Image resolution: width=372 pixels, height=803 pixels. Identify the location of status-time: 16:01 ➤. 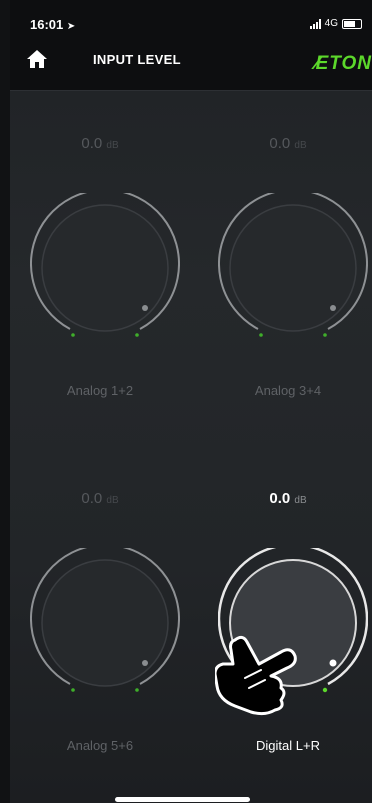
(52, 24).